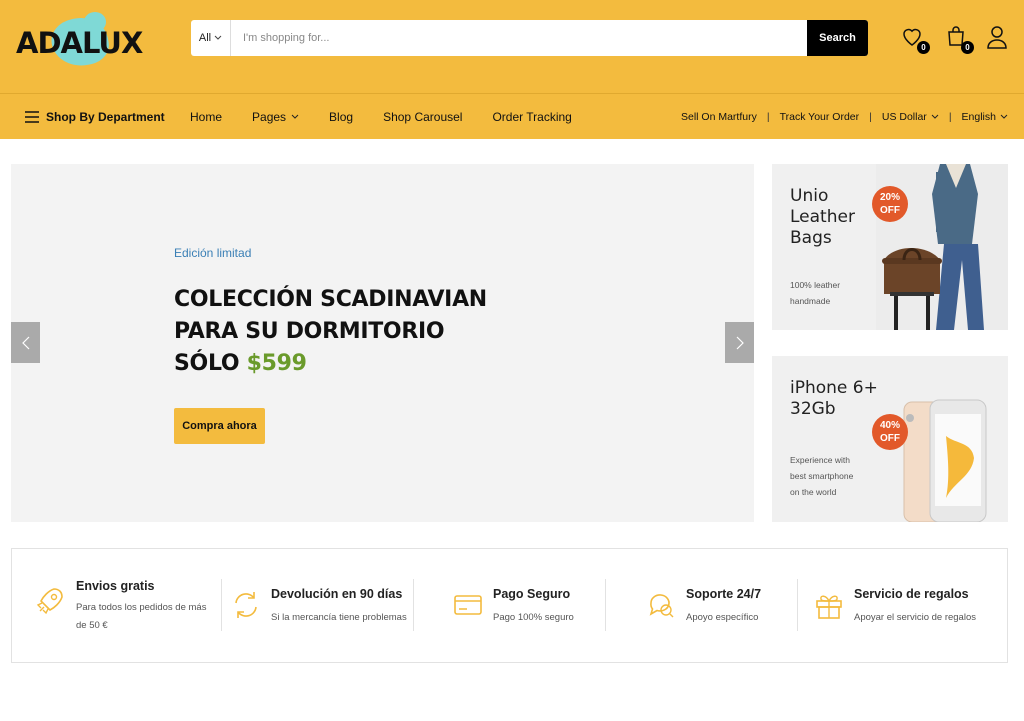 This screenshot has height=721, width=1024. I want to click on promo-description-line: on the world, so click(813, 492).